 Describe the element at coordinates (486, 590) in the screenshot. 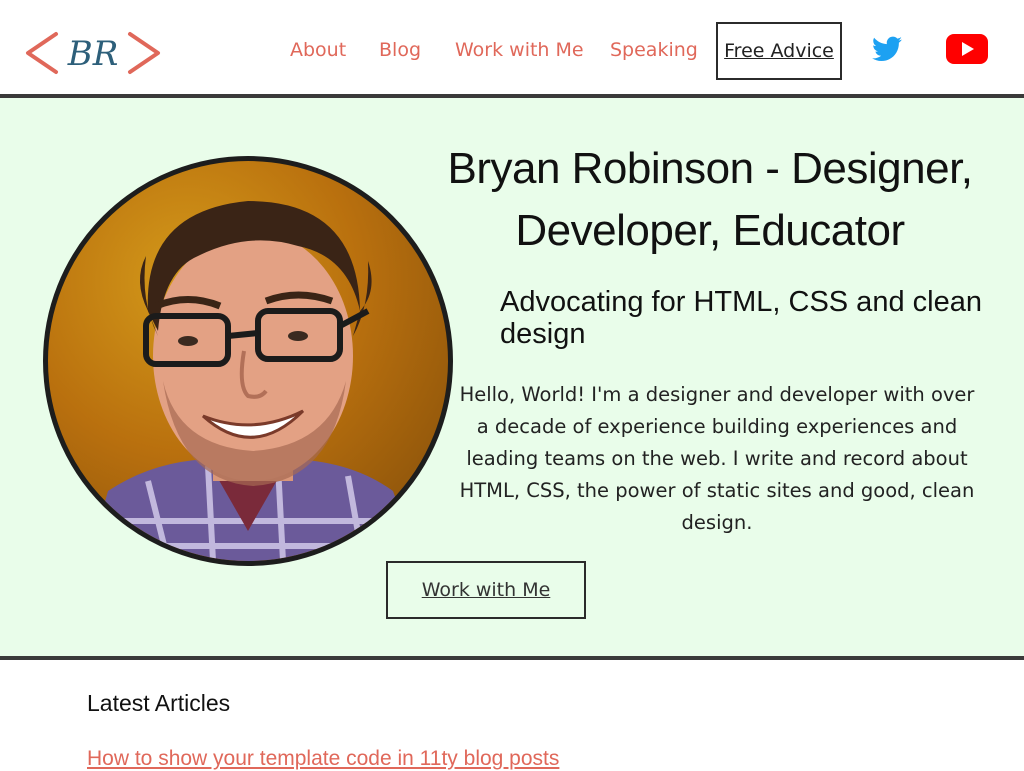

I see `work-with-me-button: Work with Me` at that location.